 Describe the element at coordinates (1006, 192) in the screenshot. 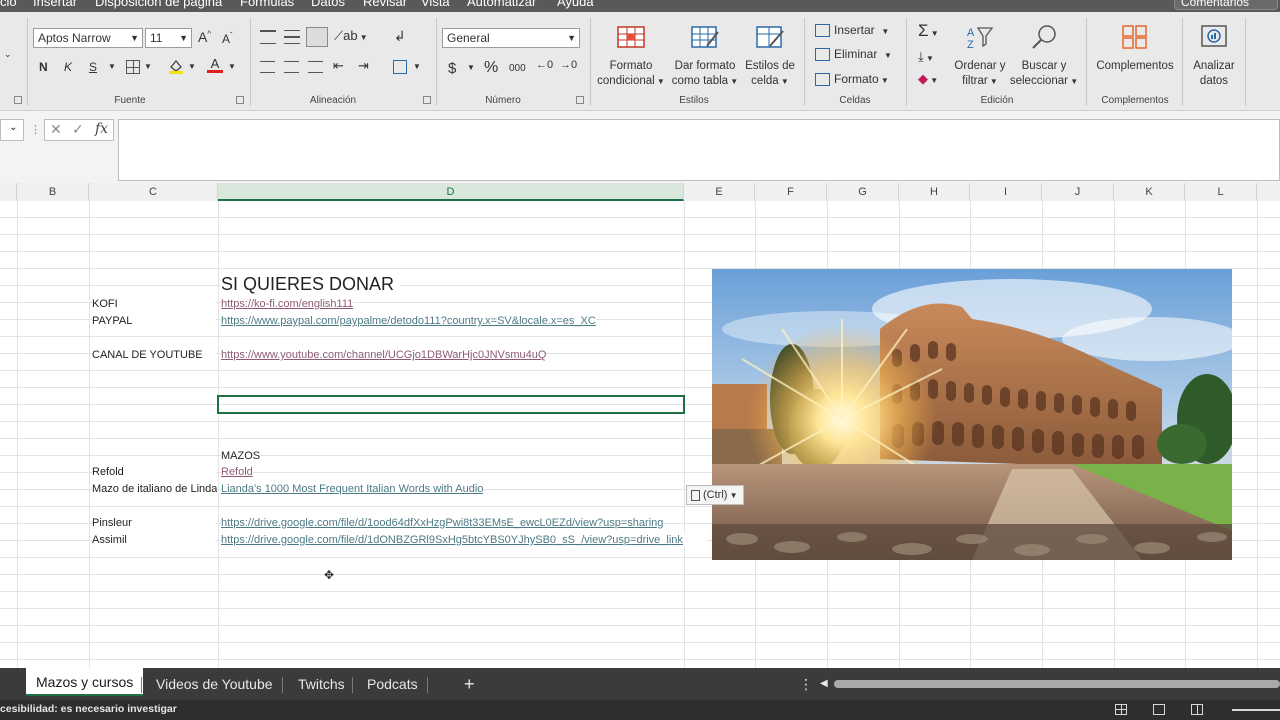

I see `column-header-i: I` at that location.